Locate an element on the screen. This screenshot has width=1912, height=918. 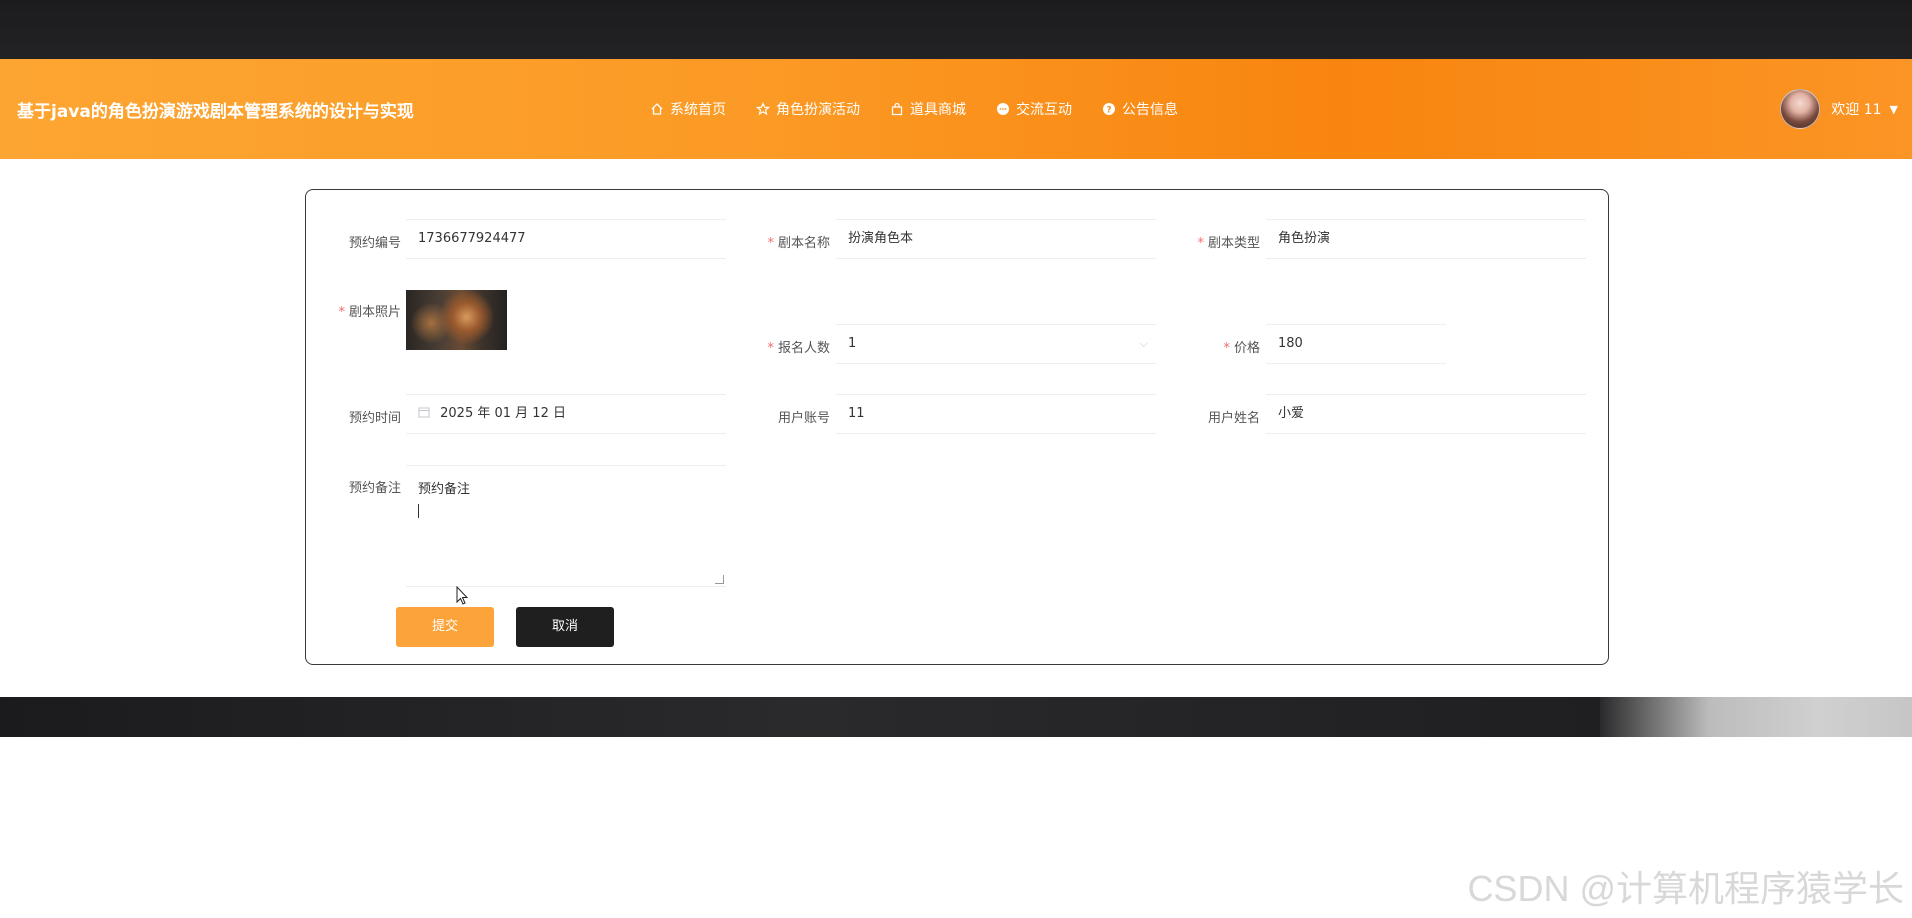
participants-value: 1 is located at coordinates (852, 343).